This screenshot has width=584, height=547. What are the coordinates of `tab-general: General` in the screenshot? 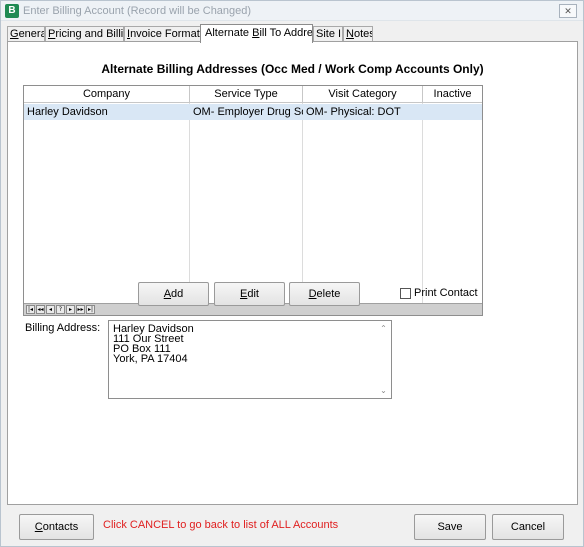 It's located at (26, 34).